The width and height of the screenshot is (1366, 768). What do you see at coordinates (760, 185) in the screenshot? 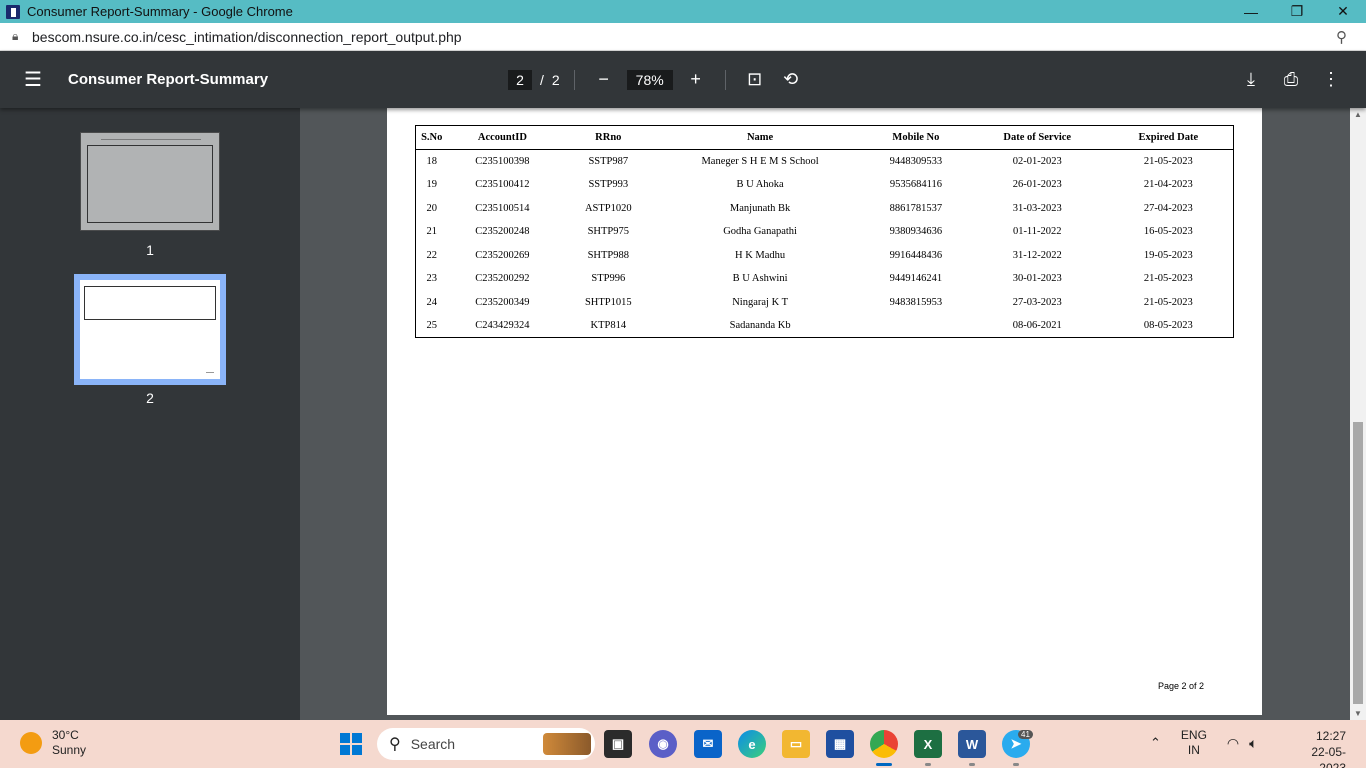
I see `table-cell: B U Ahoka` at bounding box center [760, 185].